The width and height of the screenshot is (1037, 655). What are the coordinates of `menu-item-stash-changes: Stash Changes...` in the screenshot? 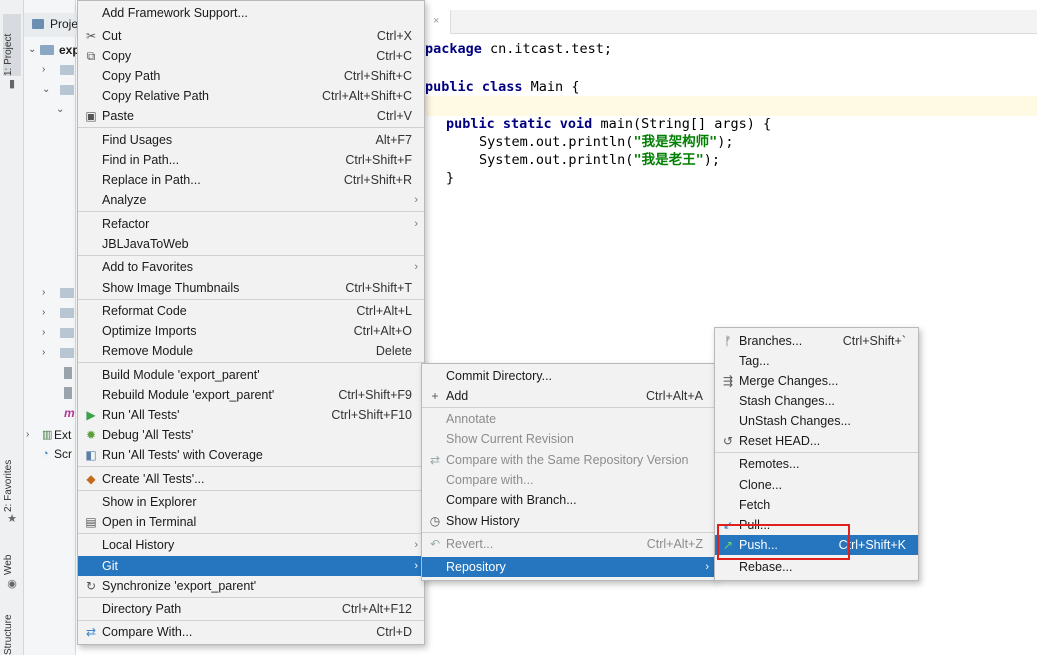 It's located at (816, 401).